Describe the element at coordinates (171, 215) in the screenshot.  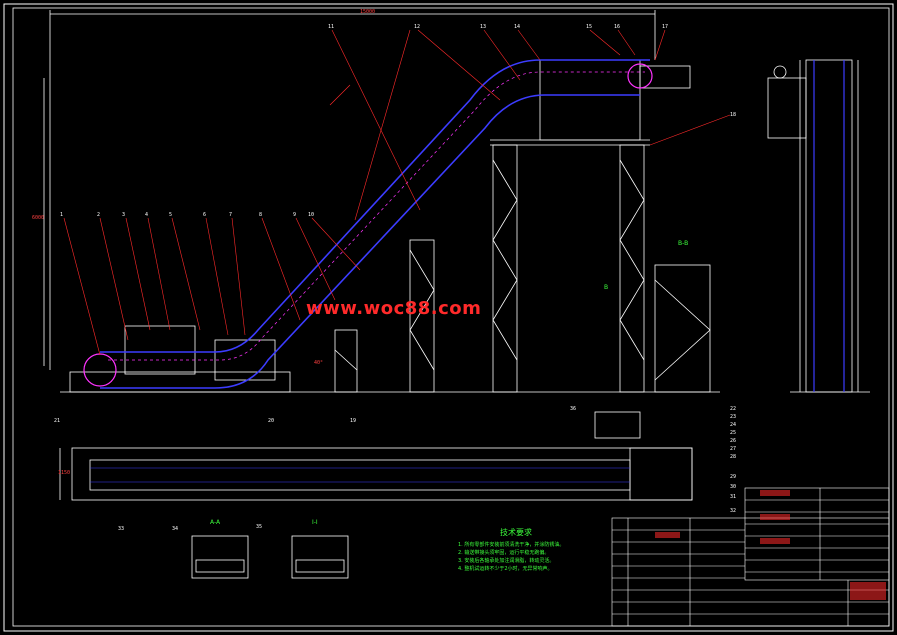
I see `part-number: 5` at that location.